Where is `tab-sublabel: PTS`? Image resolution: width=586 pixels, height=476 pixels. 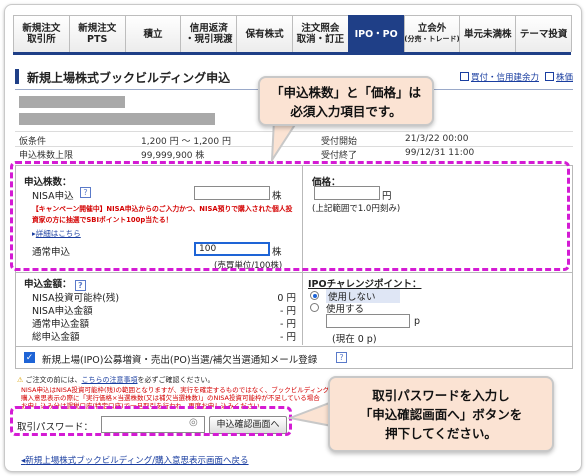
tab-sublabel: PTS is located at coordinates (97, 39).